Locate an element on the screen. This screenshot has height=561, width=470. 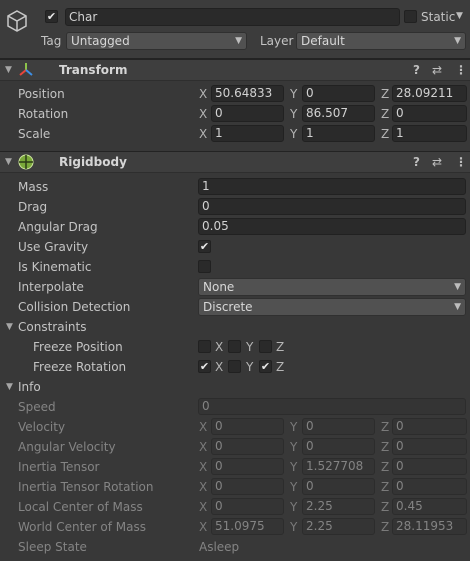
freeze-position-y-checkbox is located at coordinates (234, 346).